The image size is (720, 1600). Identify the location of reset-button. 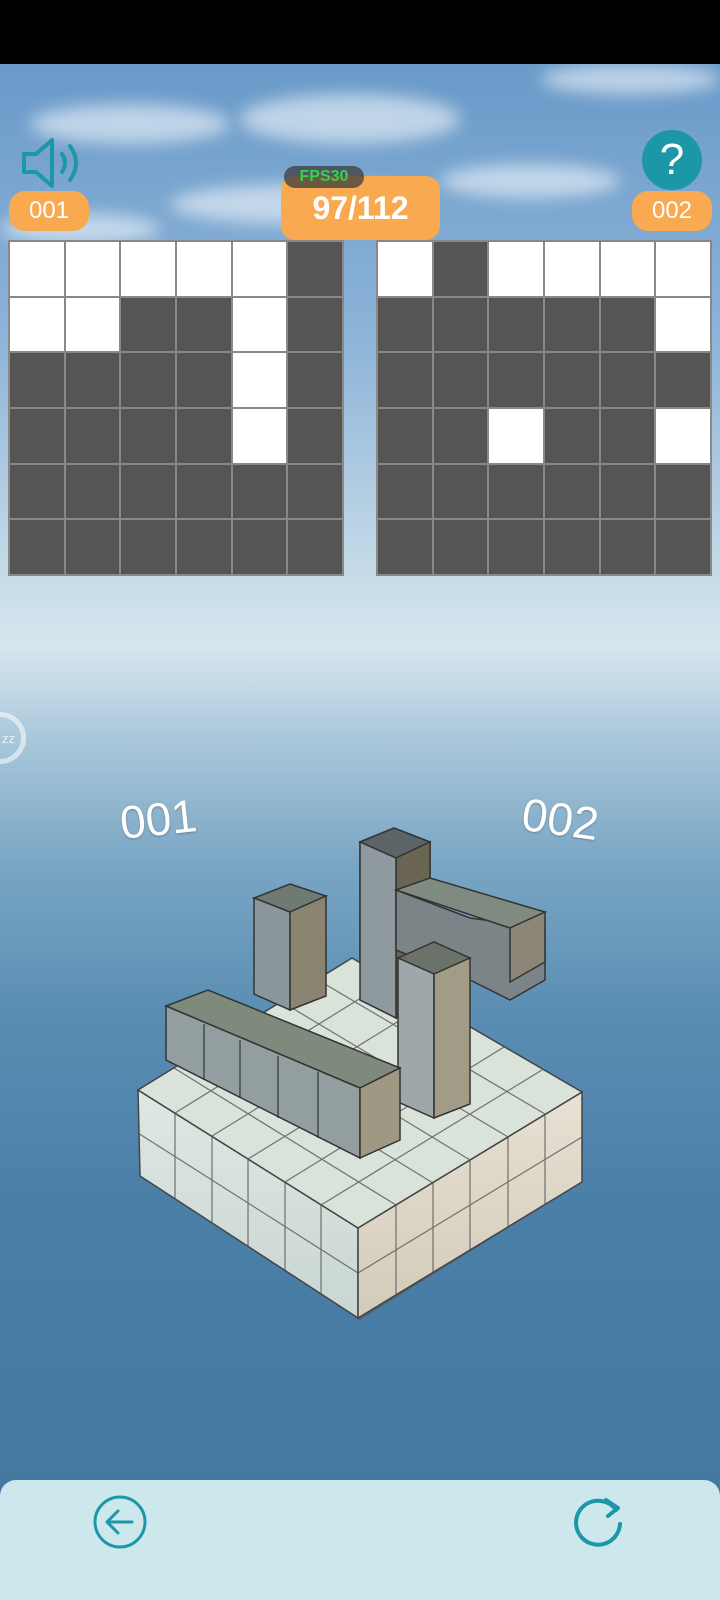
(598, 1522).